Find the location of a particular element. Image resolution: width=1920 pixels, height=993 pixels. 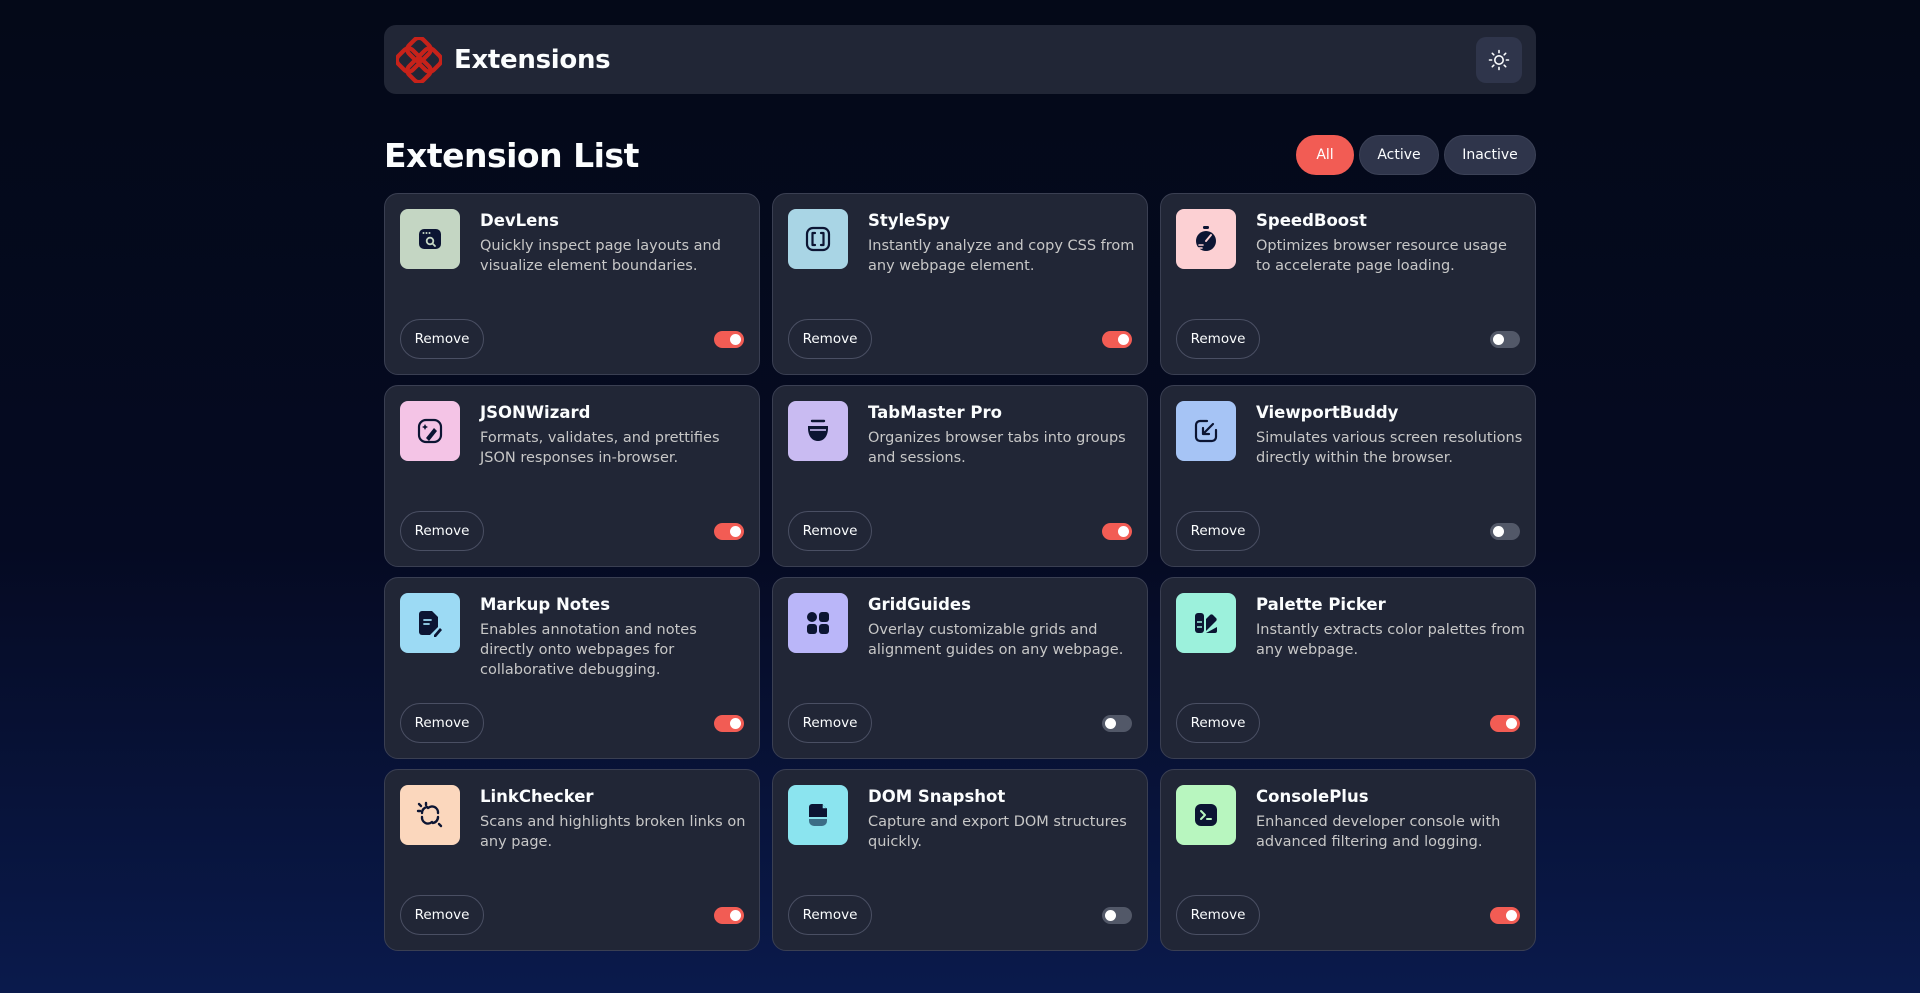

gridguides-icon is located at coordinates (818, 623).